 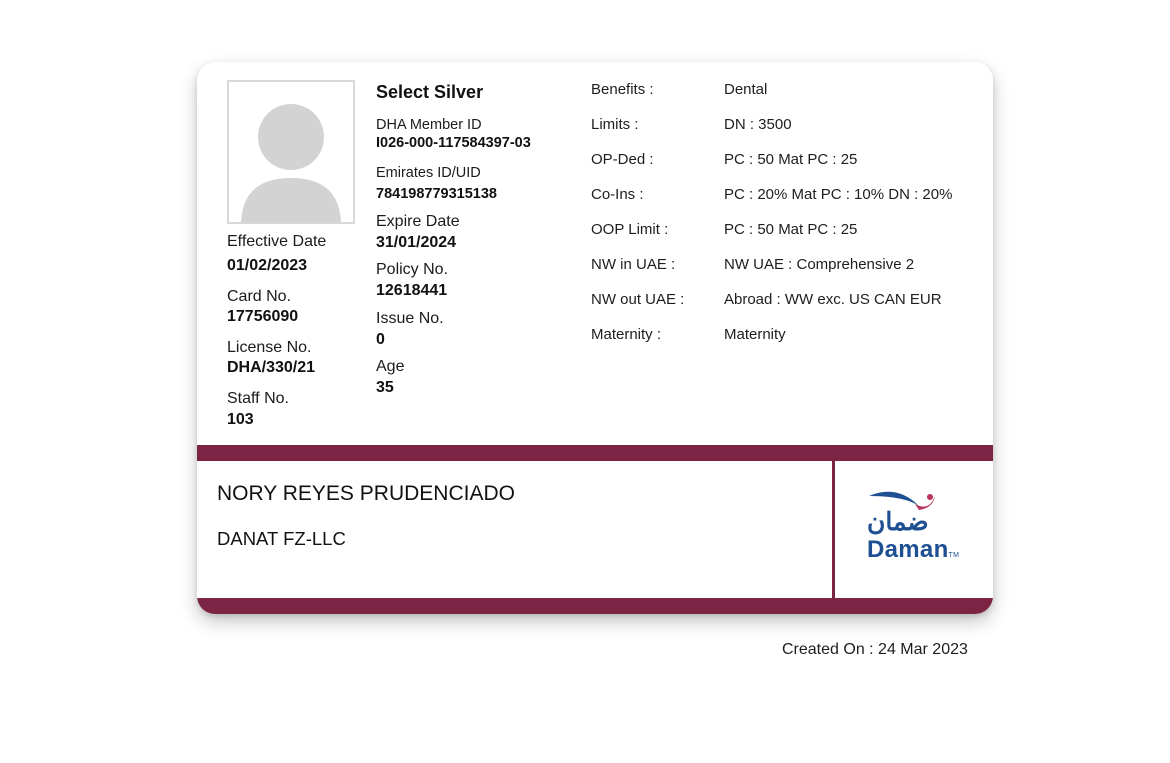 I want to click on daman-logo: ضمان DamanTM, so click(x=912, y=532).